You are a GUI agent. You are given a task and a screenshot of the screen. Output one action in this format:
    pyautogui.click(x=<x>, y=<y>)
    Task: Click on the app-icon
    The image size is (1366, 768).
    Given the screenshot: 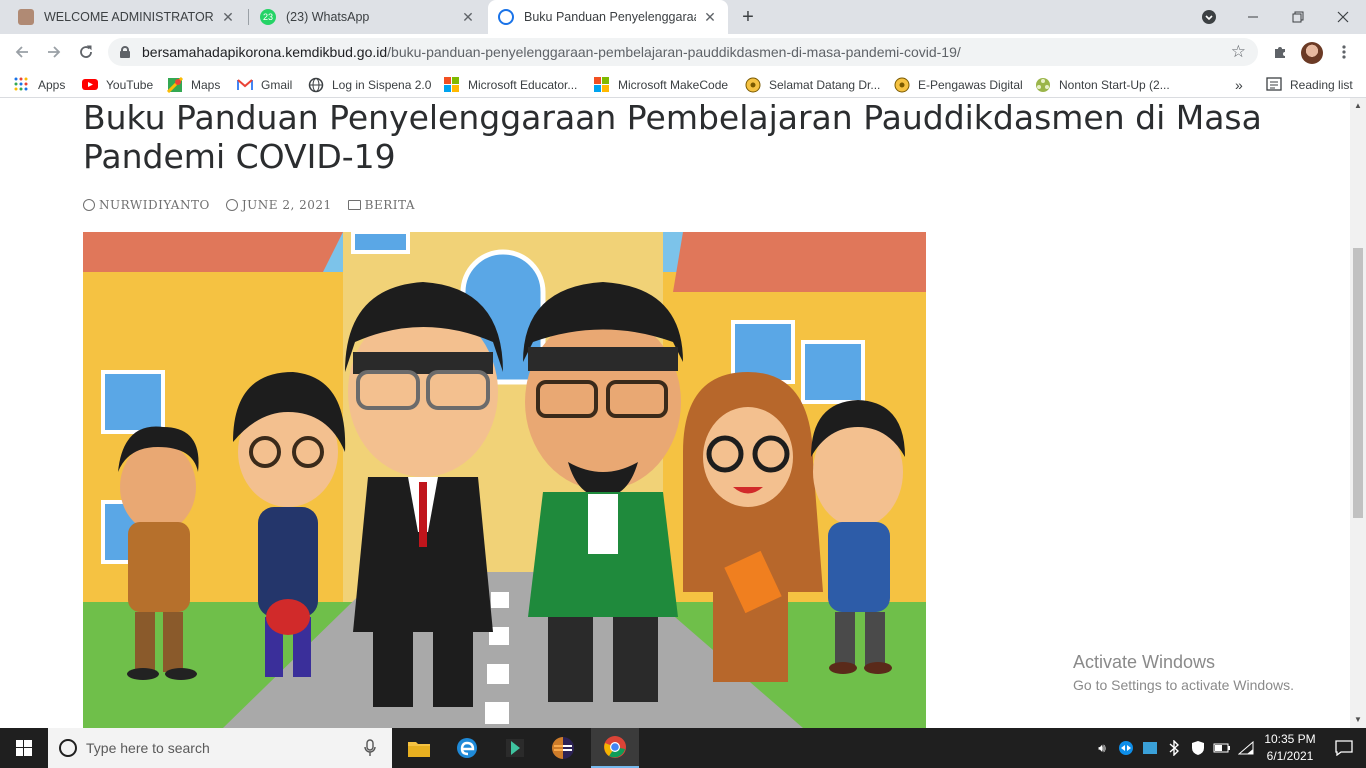 What is the action you would take?
    pyautogui.click(x=515, y=748)
    